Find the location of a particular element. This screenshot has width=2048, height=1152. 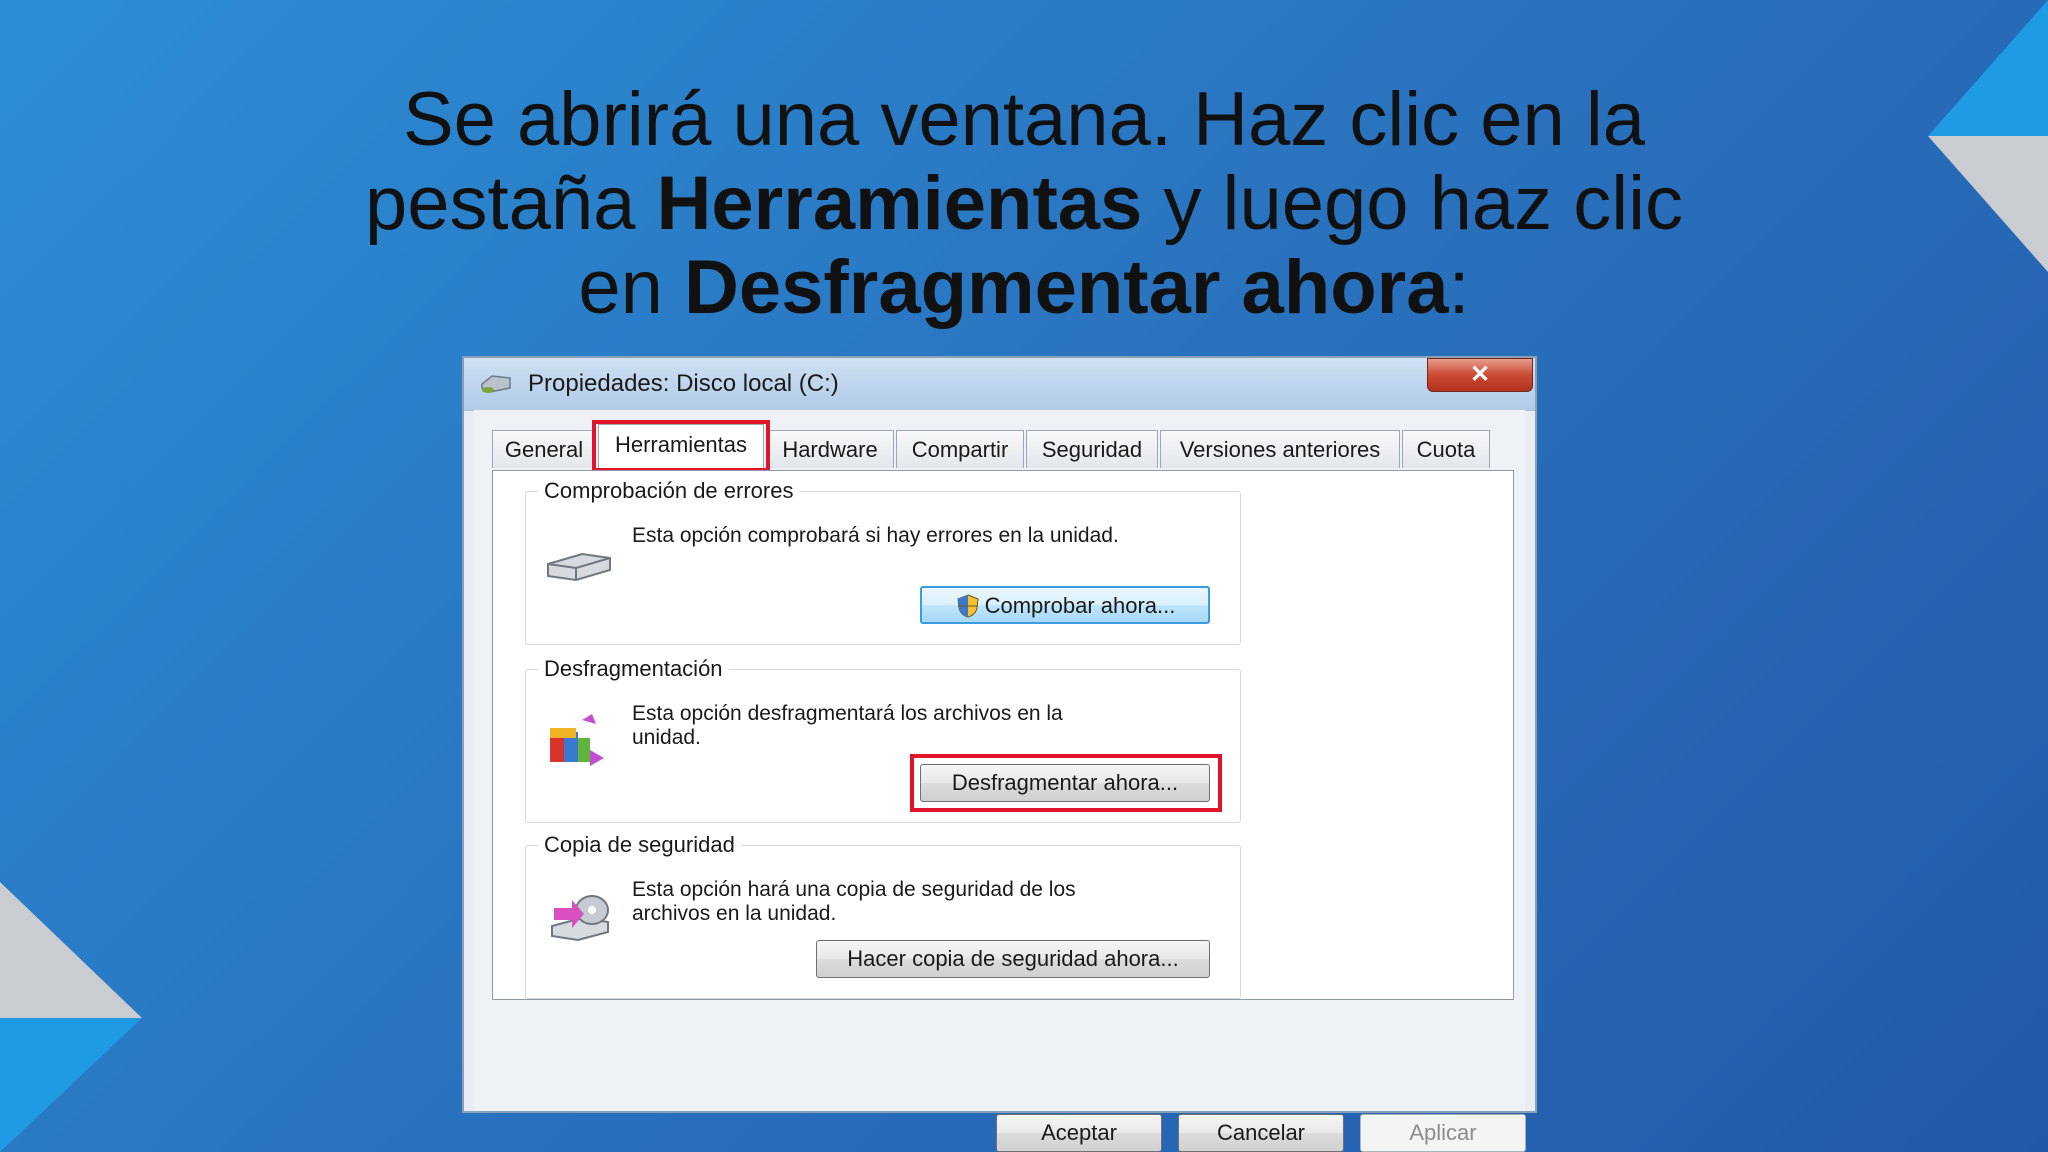

group-defragmentation-title: Desfragmentación is located at coordinates (633, 669).